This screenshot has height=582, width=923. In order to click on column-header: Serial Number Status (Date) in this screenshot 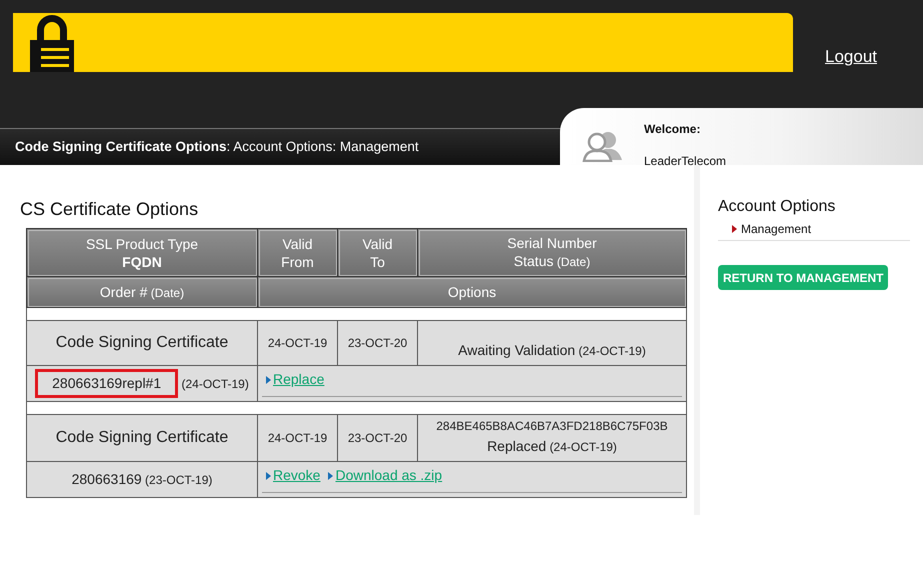, I will do `click(552, 252)`.